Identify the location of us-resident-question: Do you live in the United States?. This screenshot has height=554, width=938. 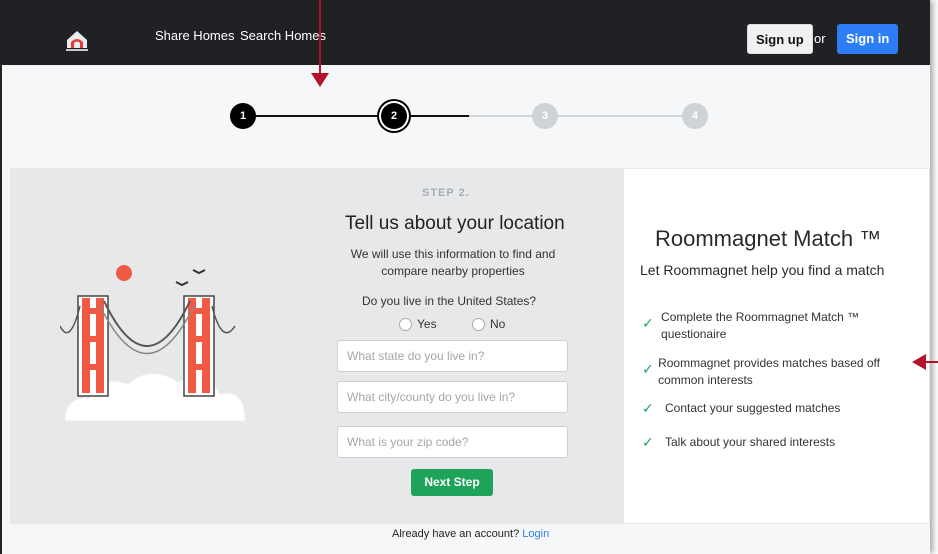
(449, 301).